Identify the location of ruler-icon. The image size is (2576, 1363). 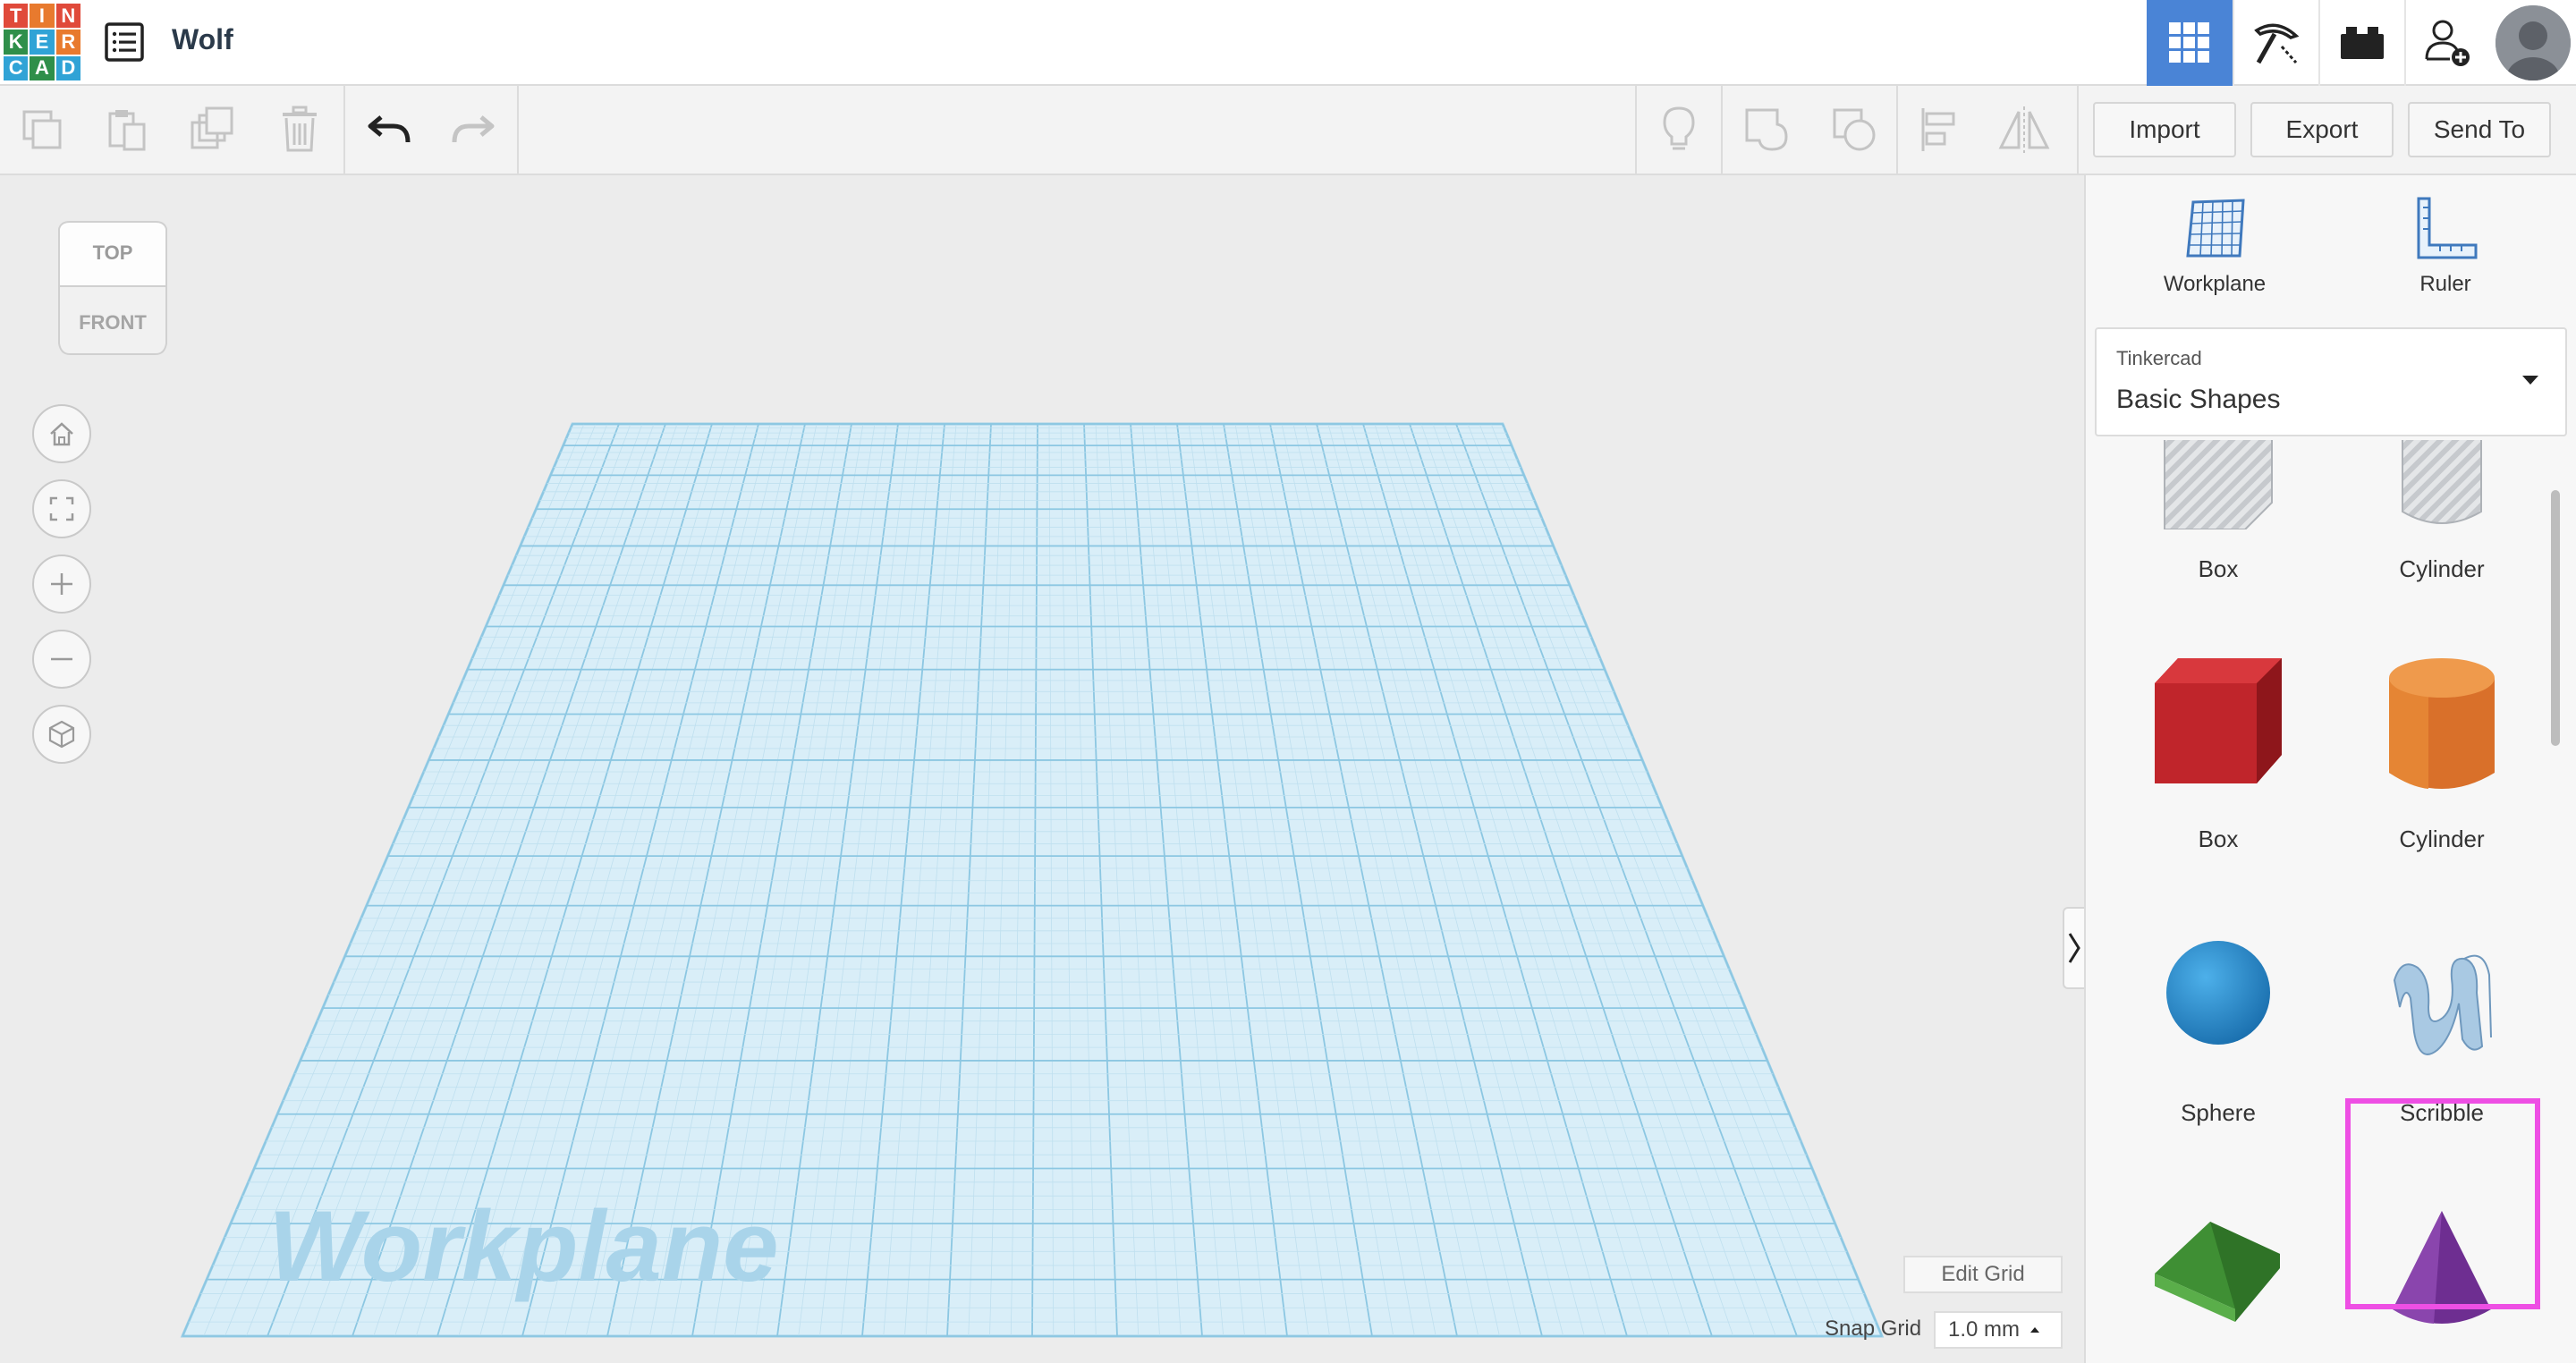
(2447, 228).